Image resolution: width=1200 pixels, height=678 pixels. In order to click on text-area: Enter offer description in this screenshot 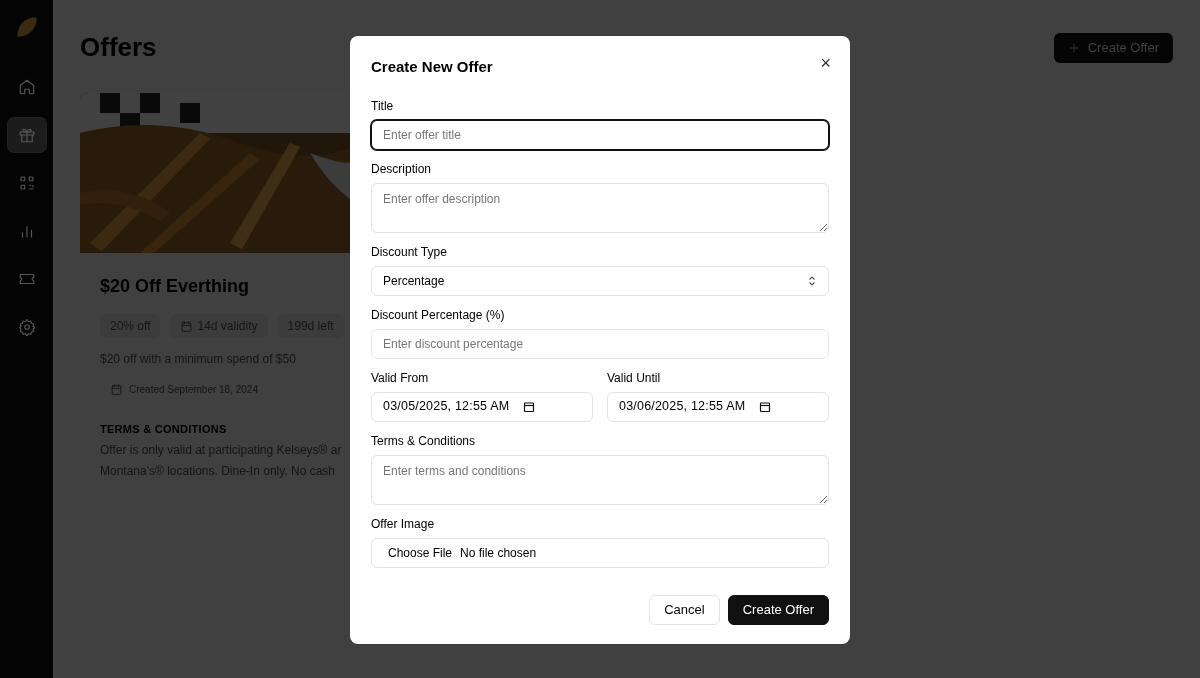, I will do `click(600, 207)`.